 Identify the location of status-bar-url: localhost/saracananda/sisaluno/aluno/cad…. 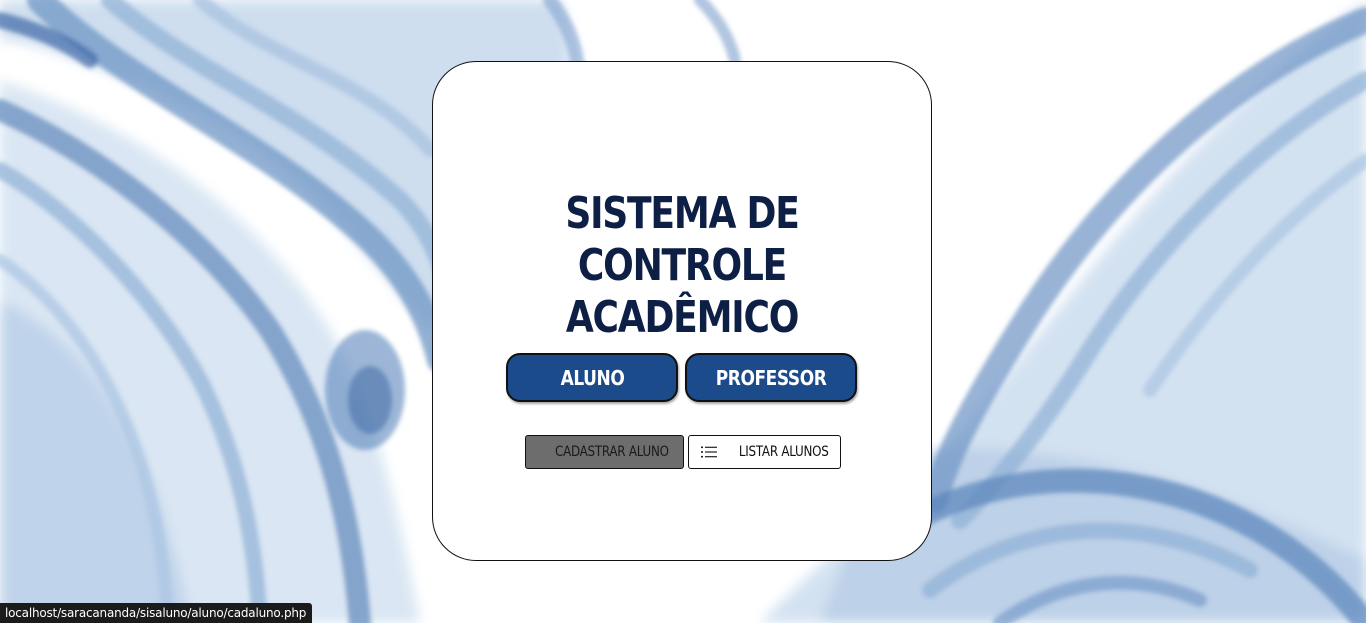
(156, 613).